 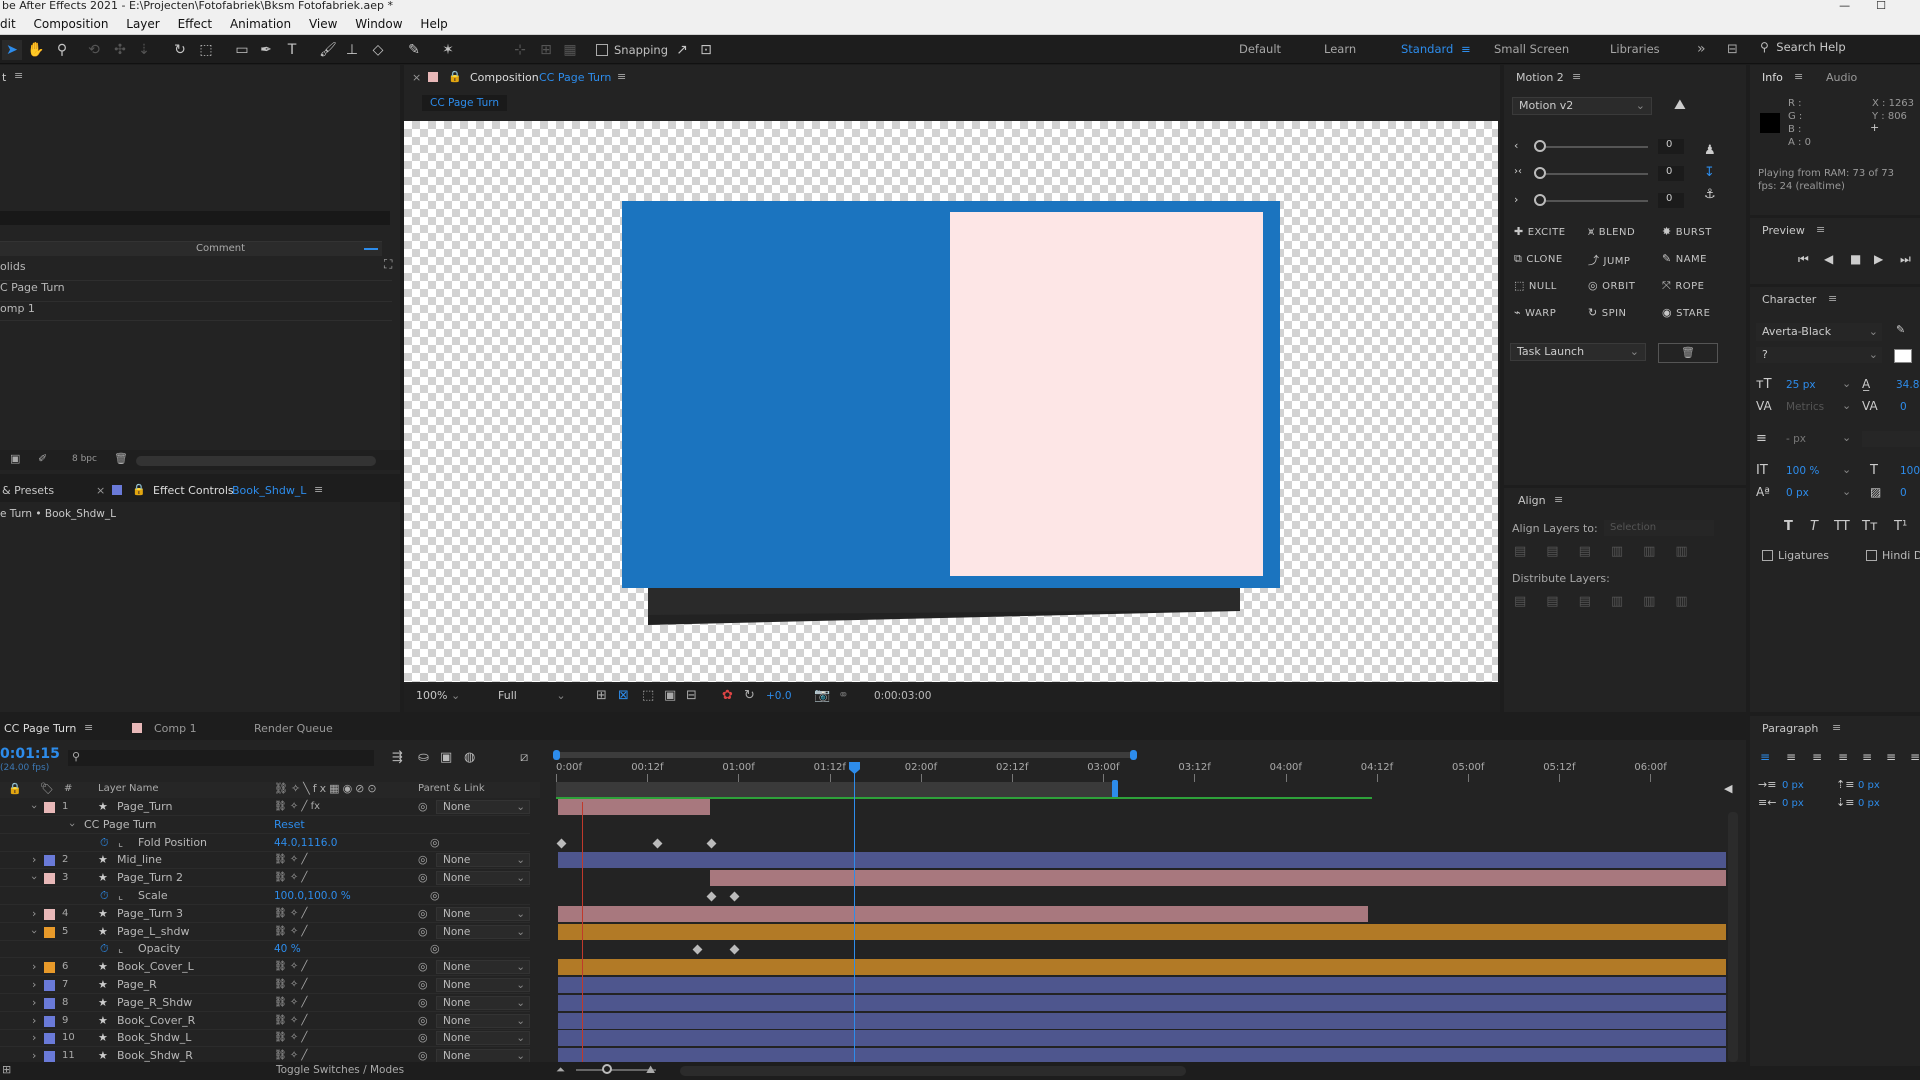 I want to click on small-caps-button: Tт, so click(x=1870, y=526).